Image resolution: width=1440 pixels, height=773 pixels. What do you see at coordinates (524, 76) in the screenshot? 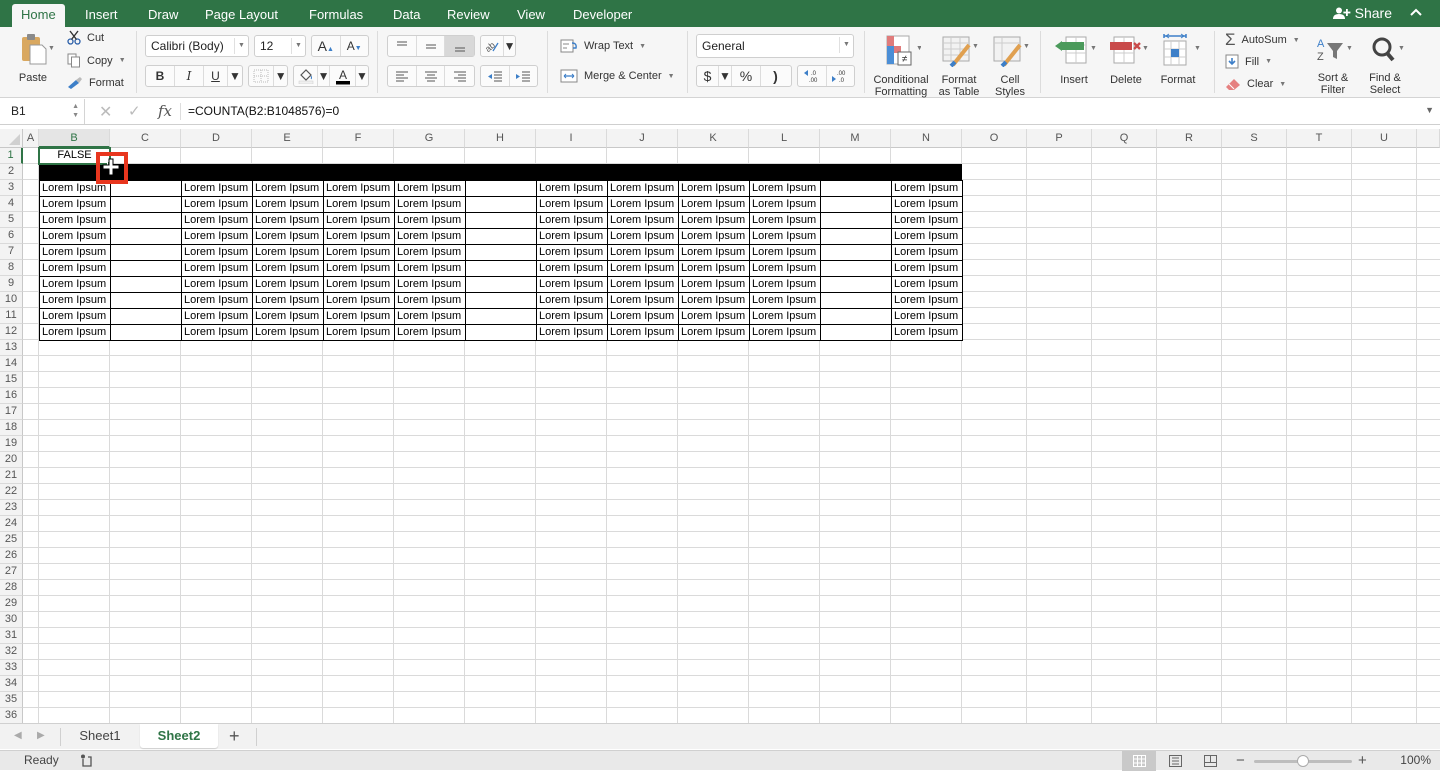
I see `increase-indent-button` at bounding box center [524, 76].